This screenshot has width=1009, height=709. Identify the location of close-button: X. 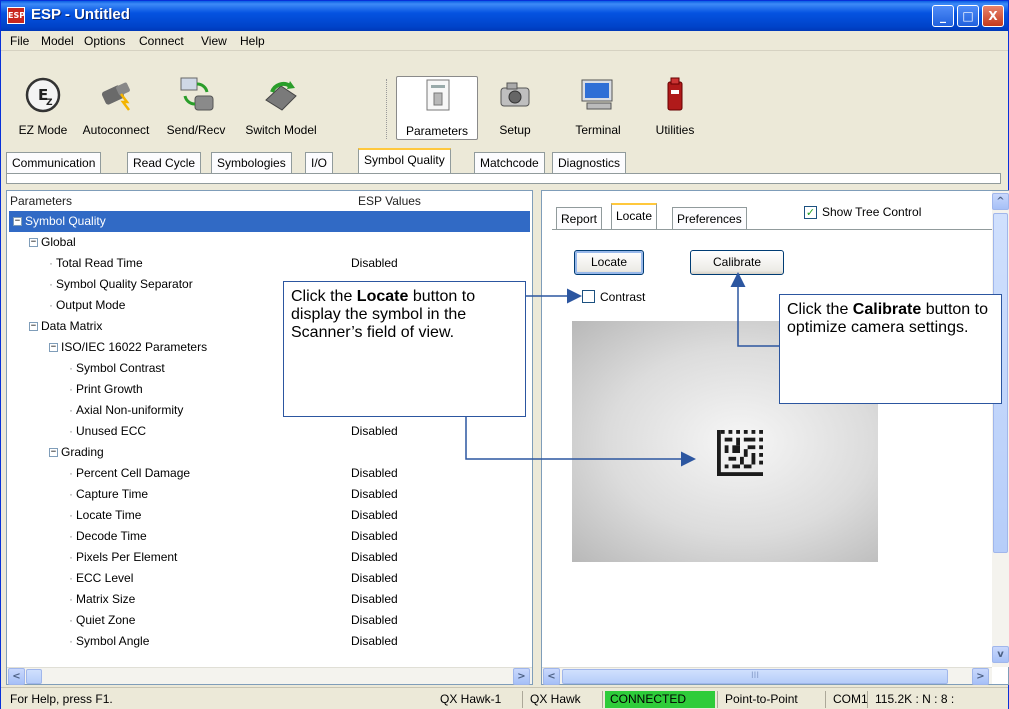
(993, 16).